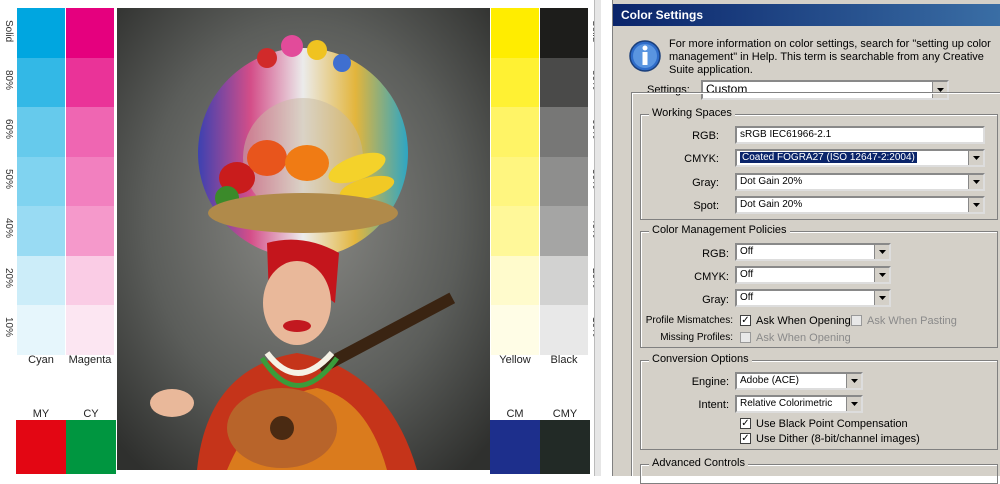 The height and width of the screenshot is (484, 1000). What do you see at coordinates (799, 381) in the screenshot?
I see `engine-dropdown: Adobe (ACE)` at bounding box center [799, 381].